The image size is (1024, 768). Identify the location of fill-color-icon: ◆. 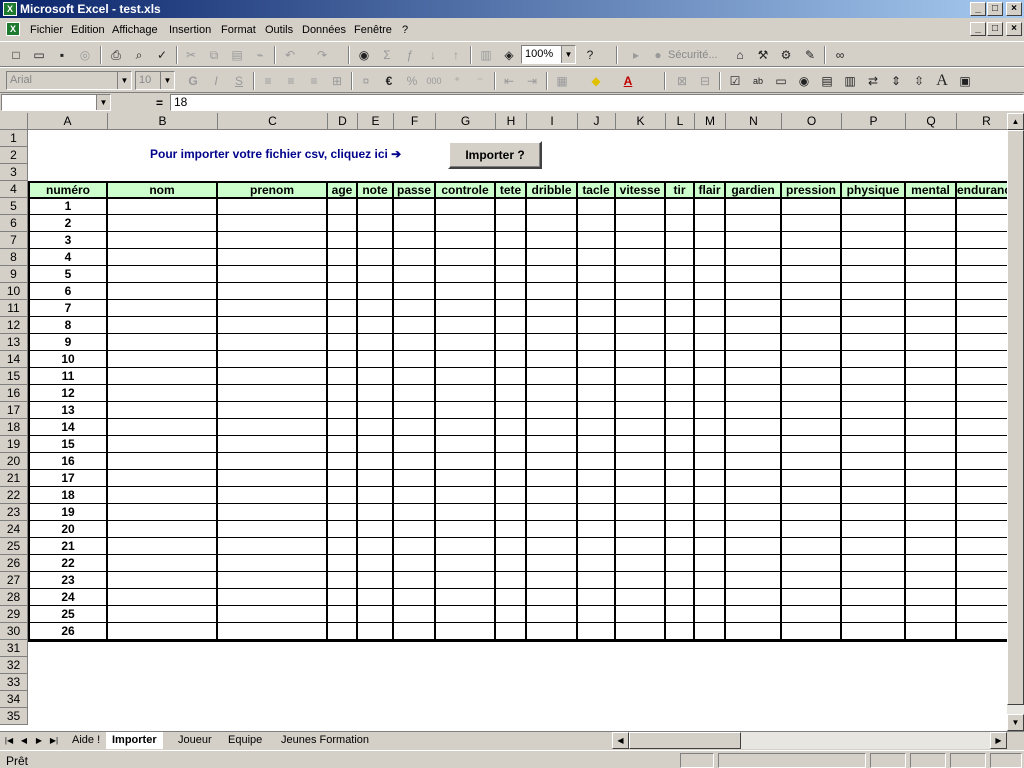
(596, 81).